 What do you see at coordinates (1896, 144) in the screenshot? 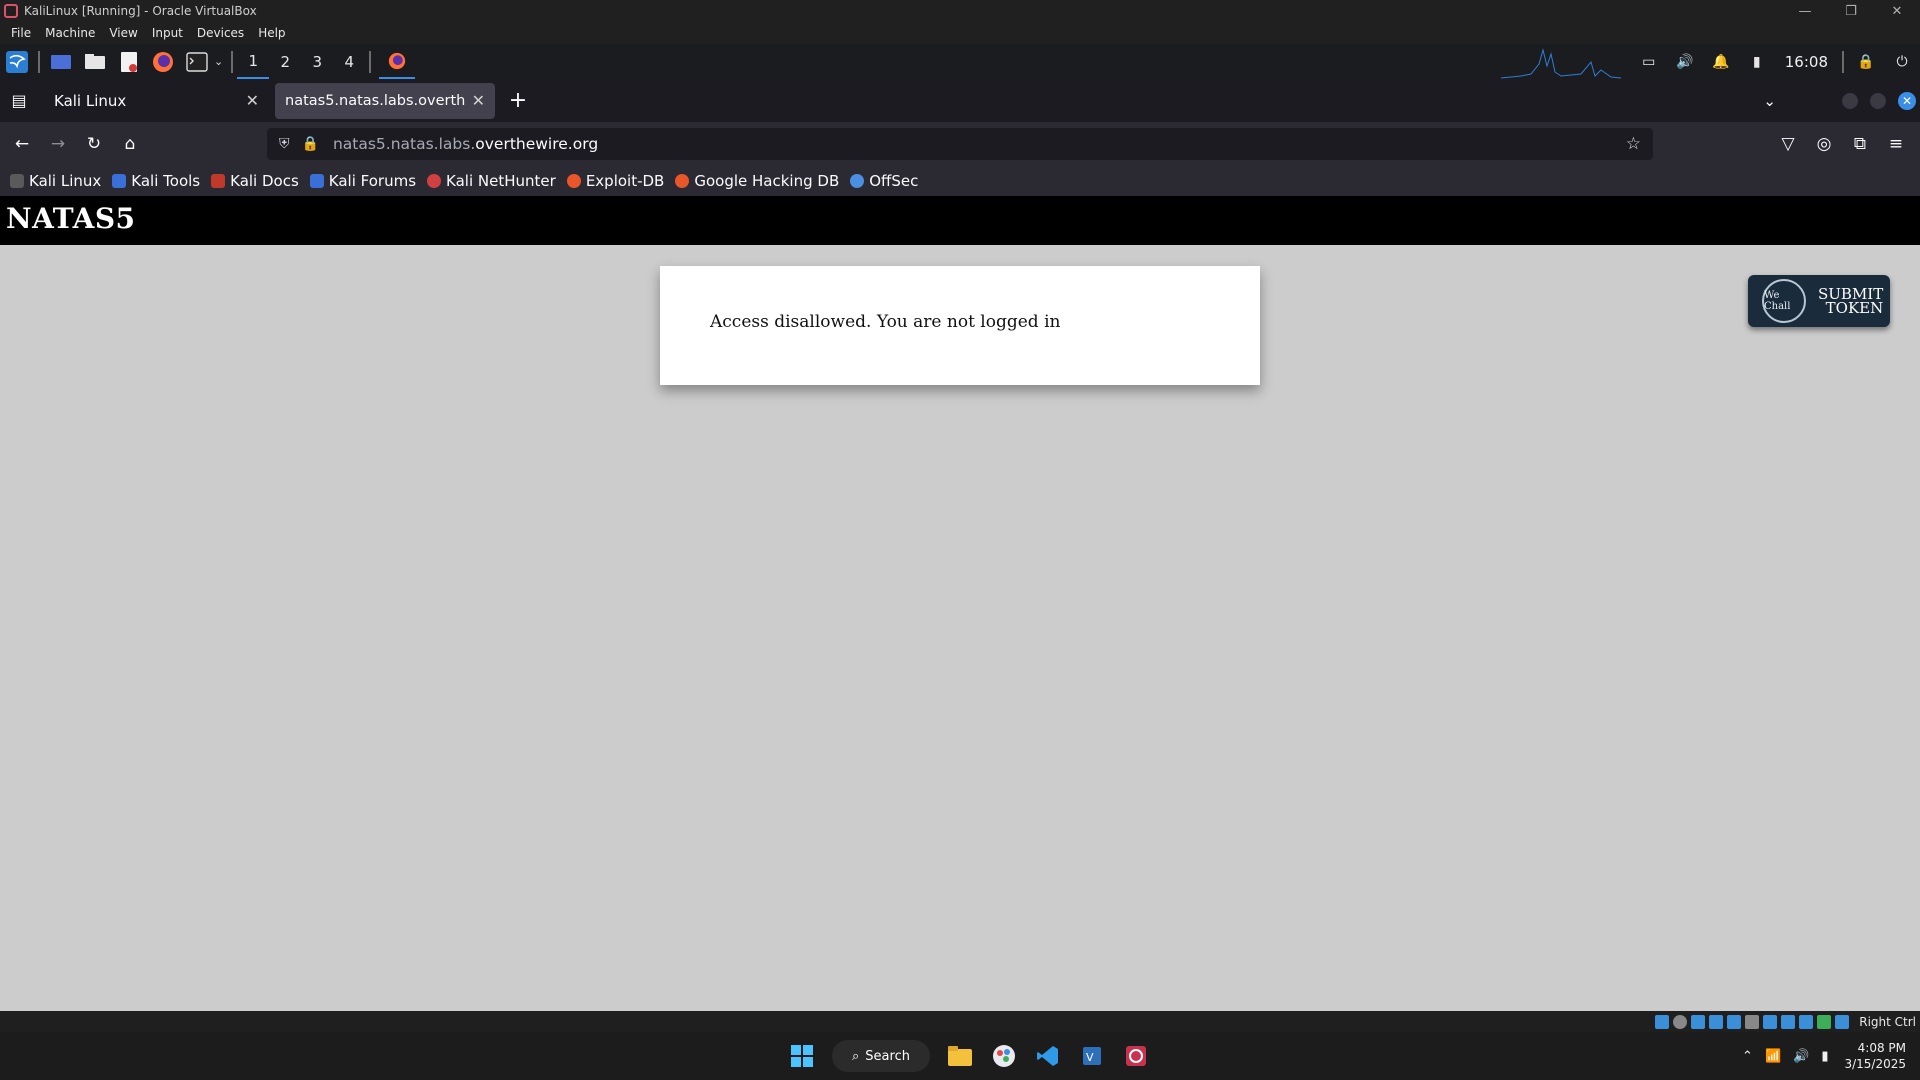
I see `hamburger-menu-icon: ≡` at bounding box center [1896, 144].